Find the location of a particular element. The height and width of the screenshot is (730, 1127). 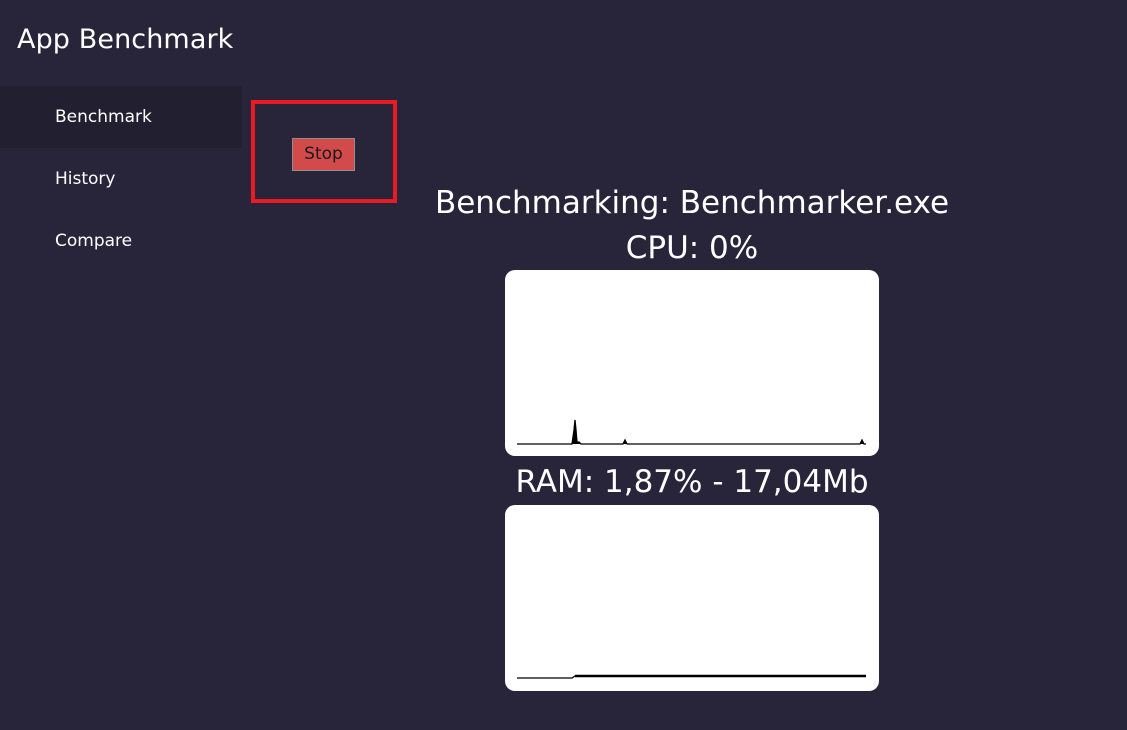

sidebar-item-compare: Compare is located at coordinates (121, 241).